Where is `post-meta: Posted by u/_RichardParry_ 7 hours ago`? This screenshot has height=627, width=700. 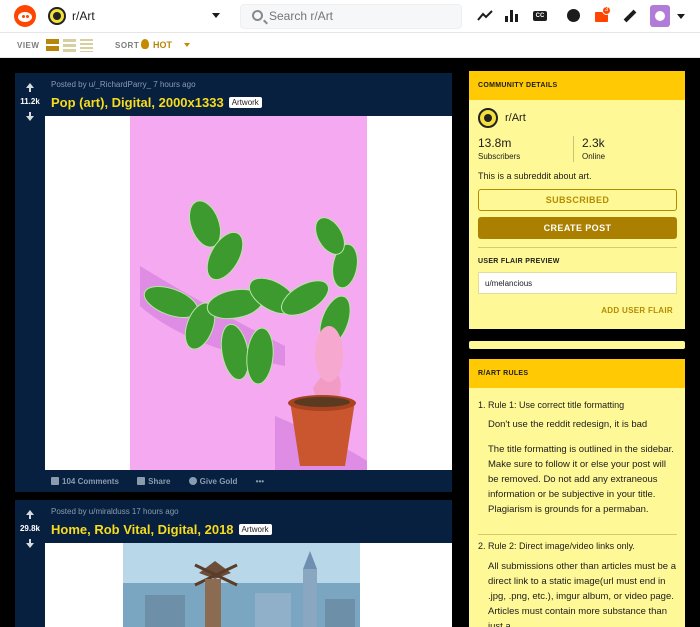
post-meta: Posted by u/_RichardParry_ 7 hours ago is located at coordinates (123, 84).